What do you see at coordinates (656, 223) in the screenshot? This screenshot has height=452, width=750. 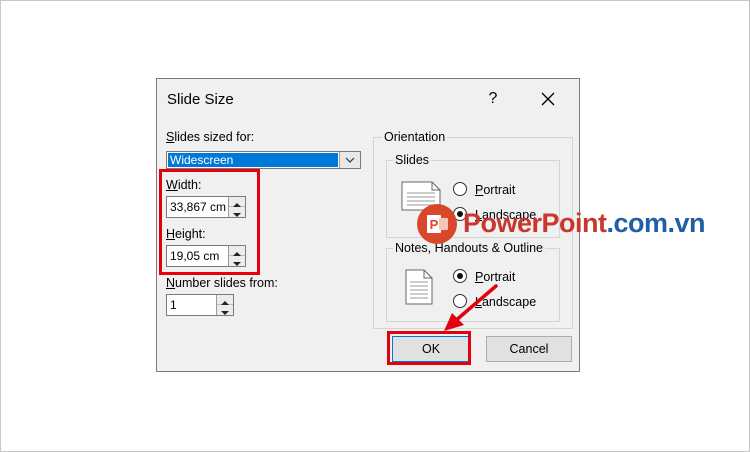 I see `watermark-part2: .com.vn` at bounding box center [656, 223].